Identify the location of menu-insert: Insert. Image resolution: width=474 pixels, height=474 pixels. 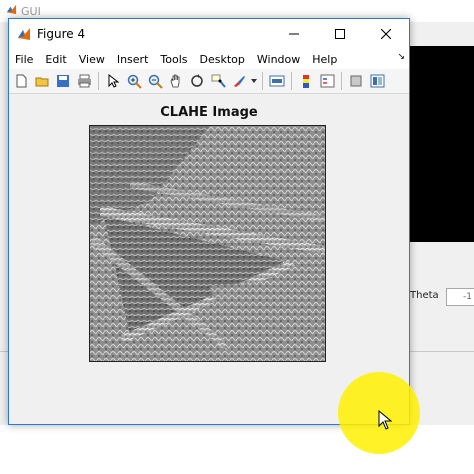
(133, 59).